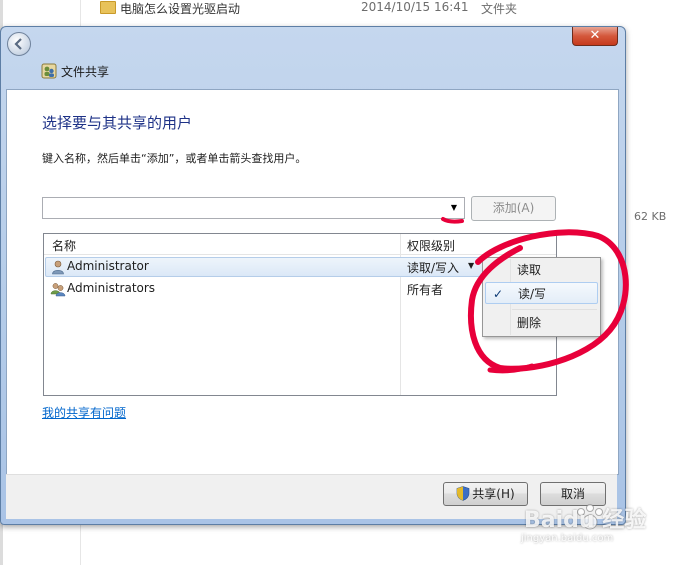 This screenshot has width=675, height=565. I want to click on page-heading: 选择要与其共享的用户, so click(117, 123).